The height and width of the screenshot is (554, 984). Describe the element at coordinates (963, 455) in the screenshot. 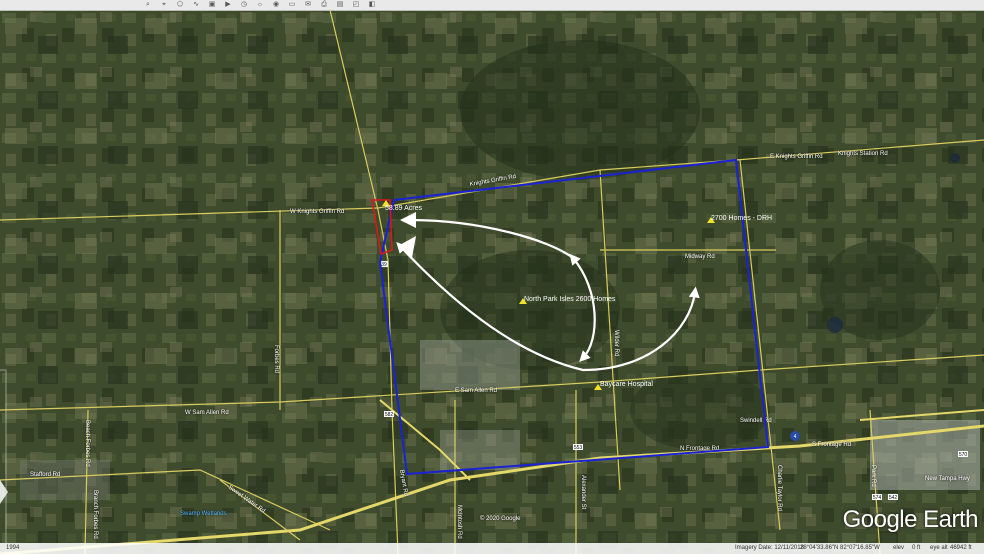

I see `route-number: 570` at that location.